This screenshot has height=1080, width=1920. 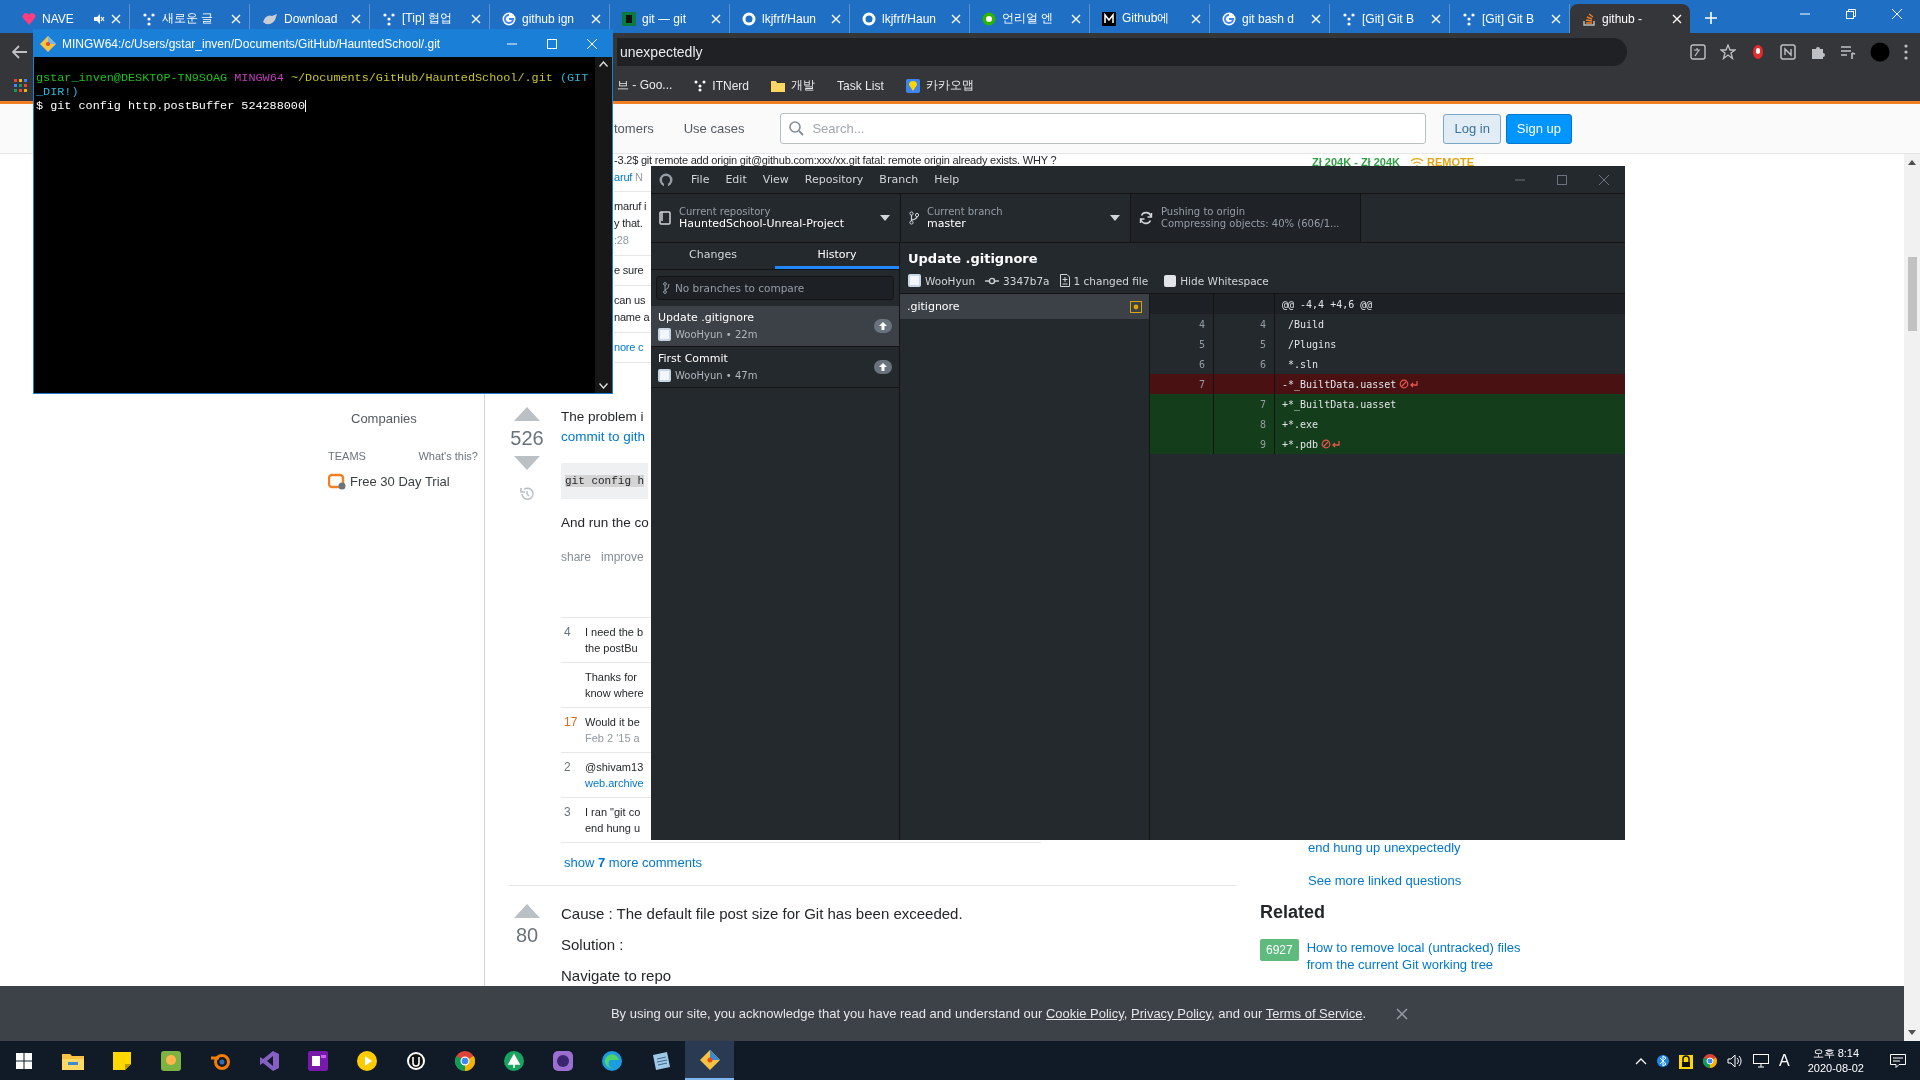 What do you see at coordinates (1898, 1060) in the screenshot?
I see `notification-icon` at bounding box center [1898, 1060].